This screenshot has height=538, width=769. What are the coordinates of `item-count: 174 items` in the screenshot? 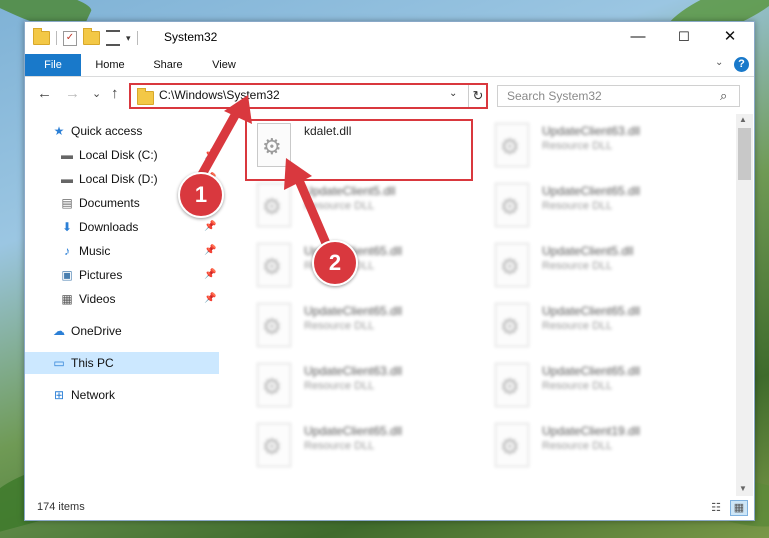 It's located at (61, 507).